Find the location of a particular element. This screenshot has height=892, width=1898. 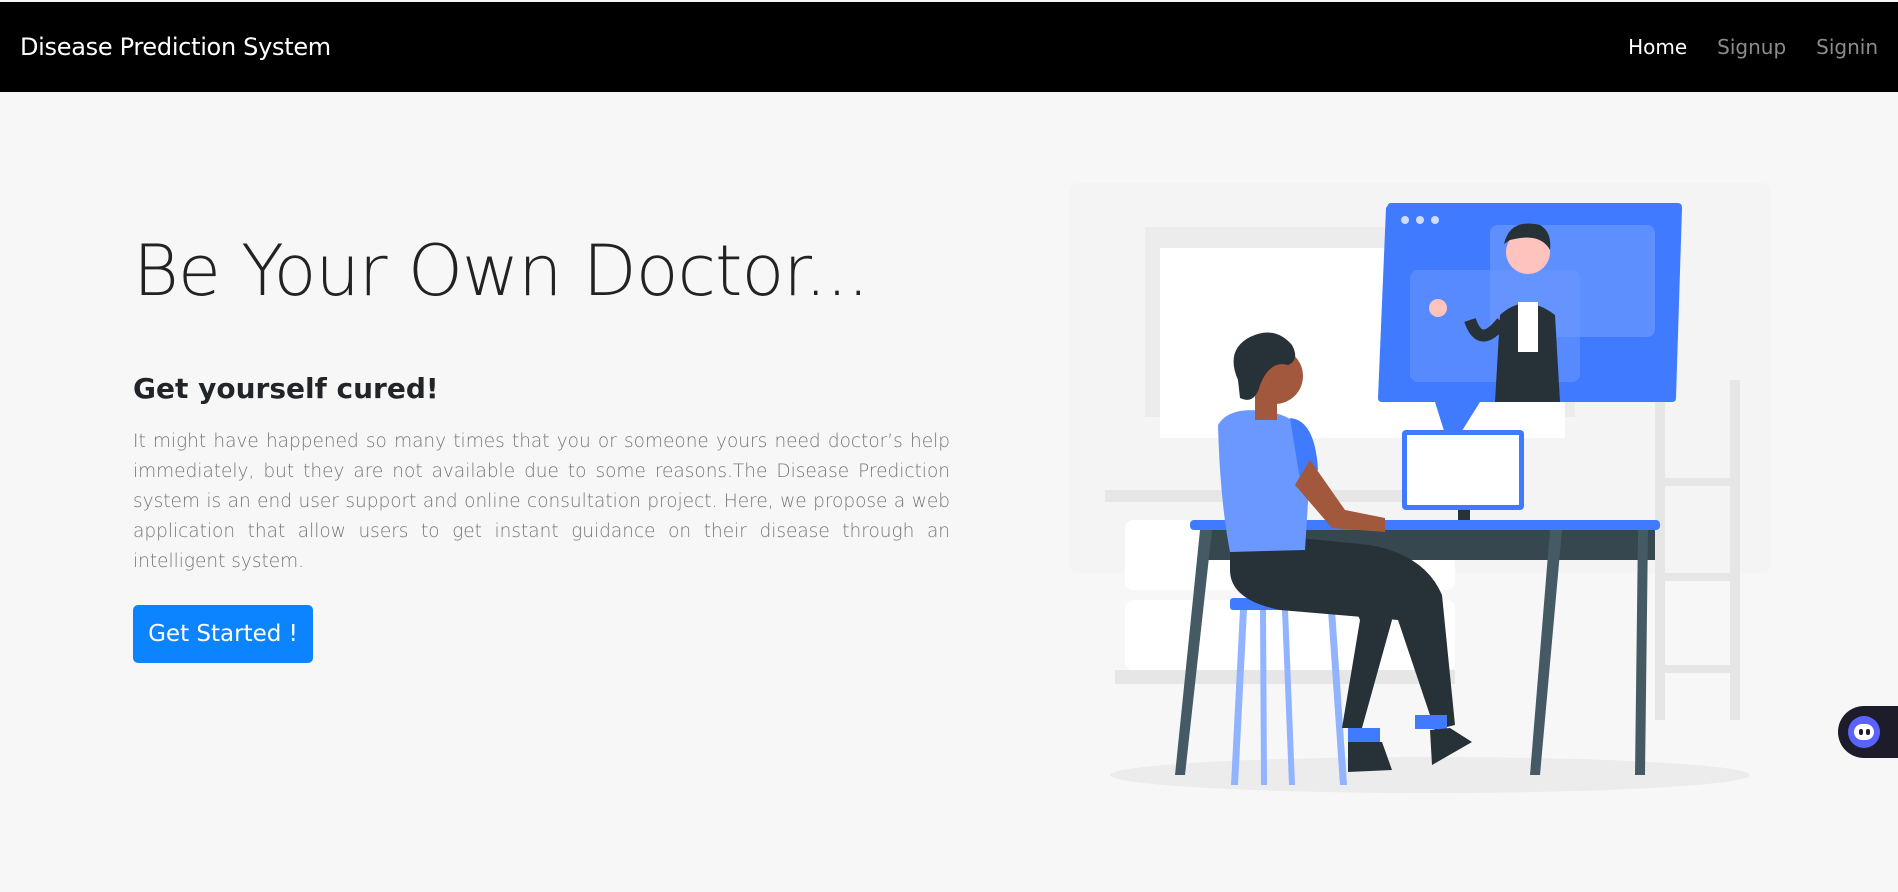

chat-widget-button is located at coordinates (1868, 732).